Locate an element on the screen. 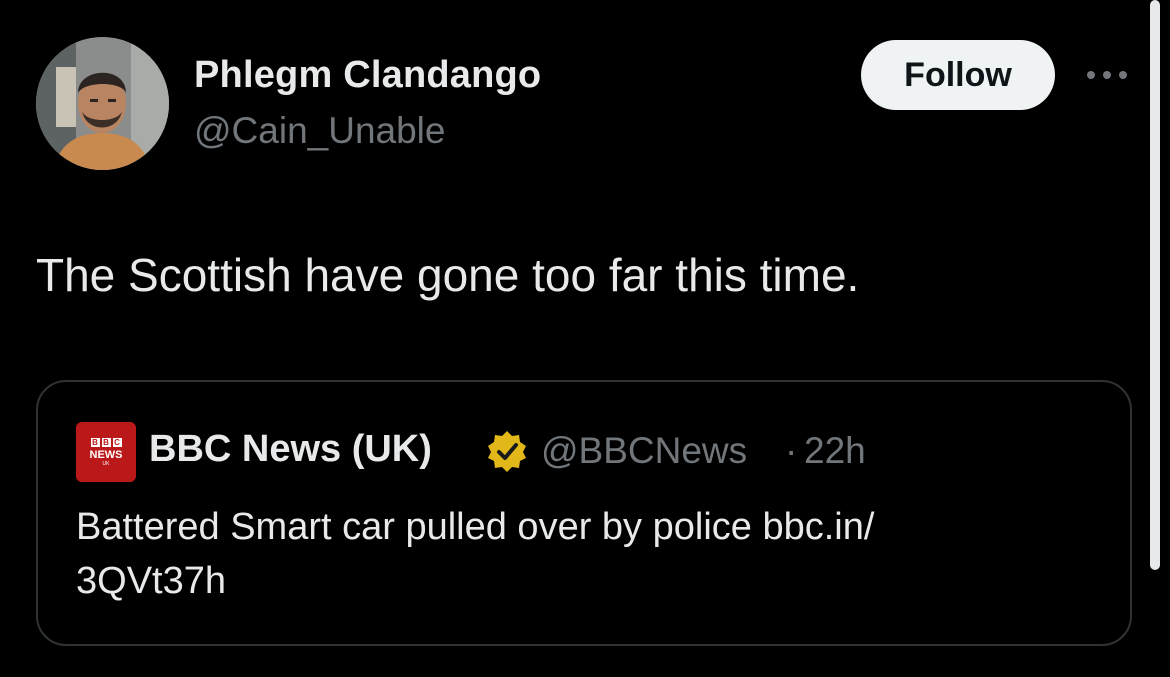  quoted-handle: @BBCNews is located at coordinates (644, 451).